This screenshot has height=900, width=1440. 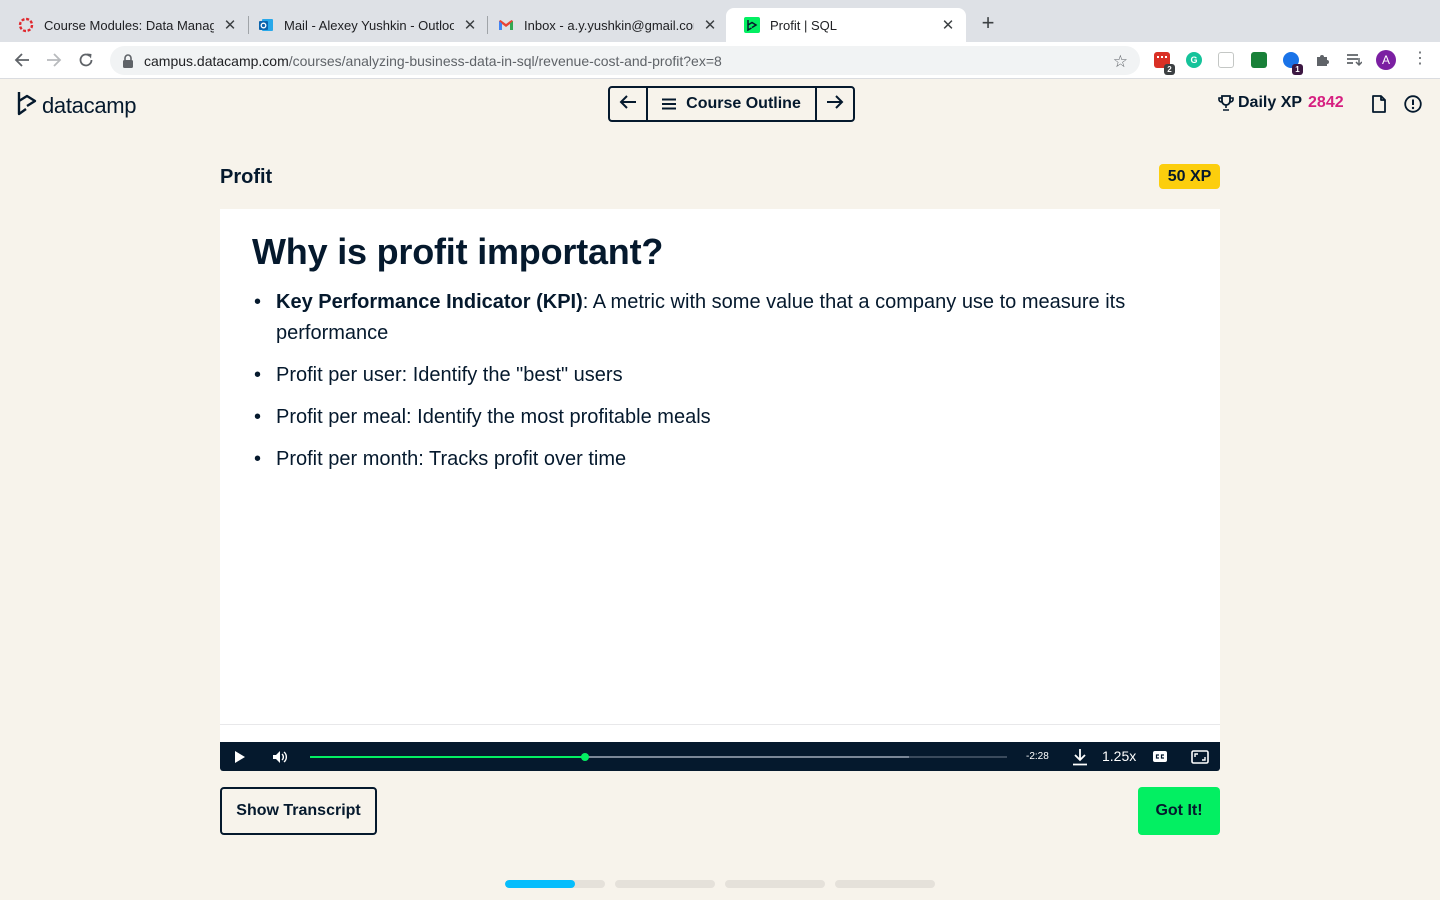 What do you see at coordinates (129, 60) in the screenshot?
I see `lock-icon` at bounding box center [129, 60].